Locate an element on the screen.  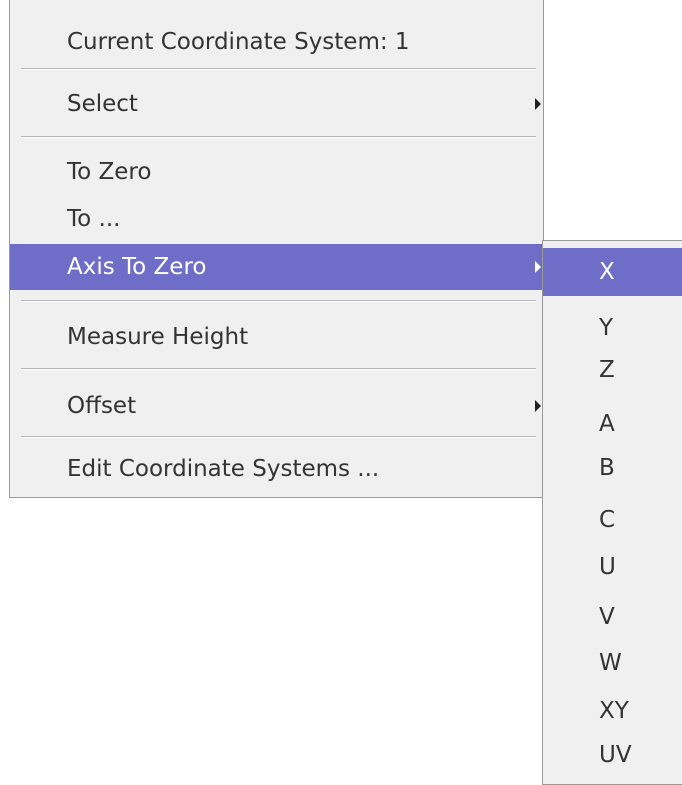
menu-item-offset: Offset is located at coordinates (276, 406).